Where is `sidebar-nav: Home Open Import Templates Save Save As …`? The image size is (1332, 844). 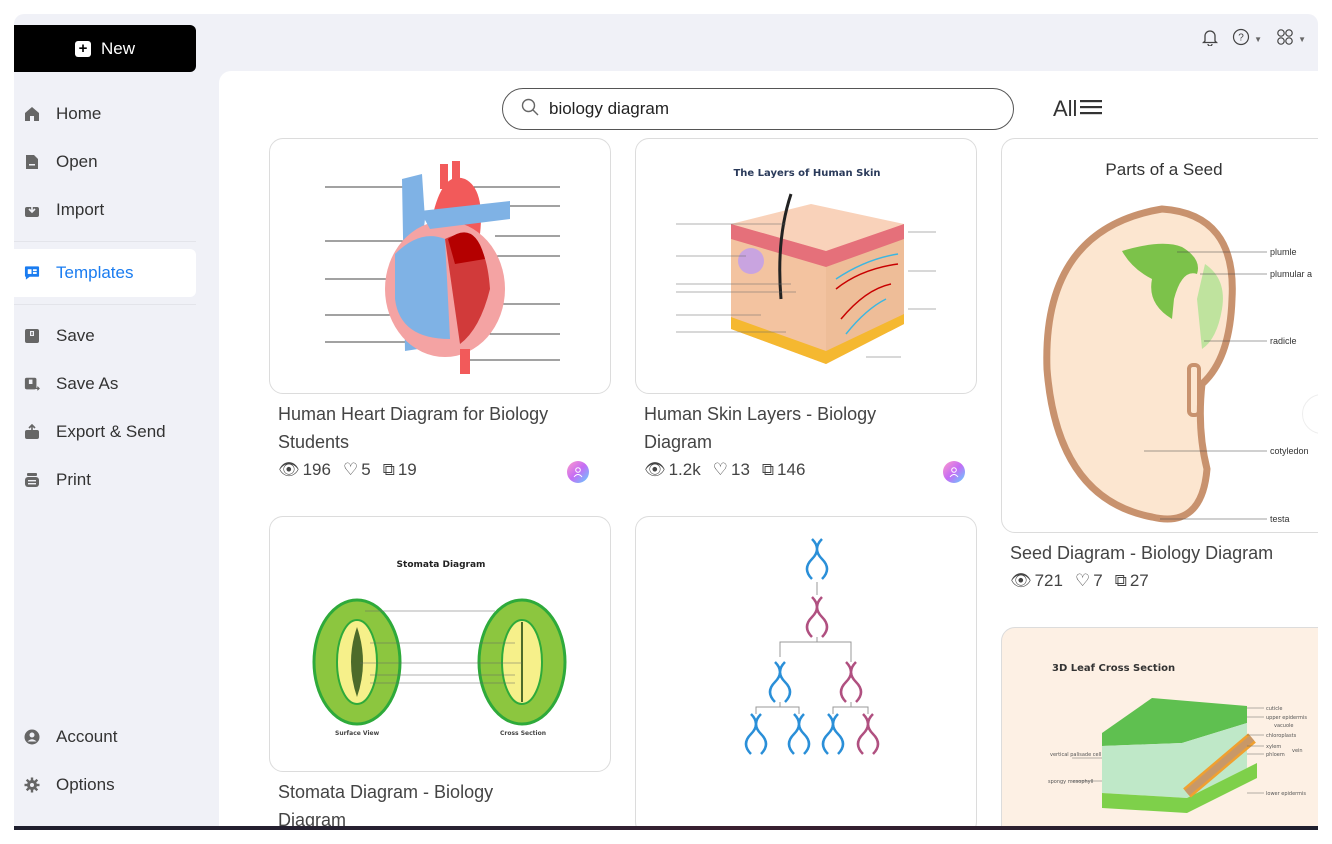
sidebar-nav: Home Open Import Templates Save Save As … is located at coordinates (105, 297).